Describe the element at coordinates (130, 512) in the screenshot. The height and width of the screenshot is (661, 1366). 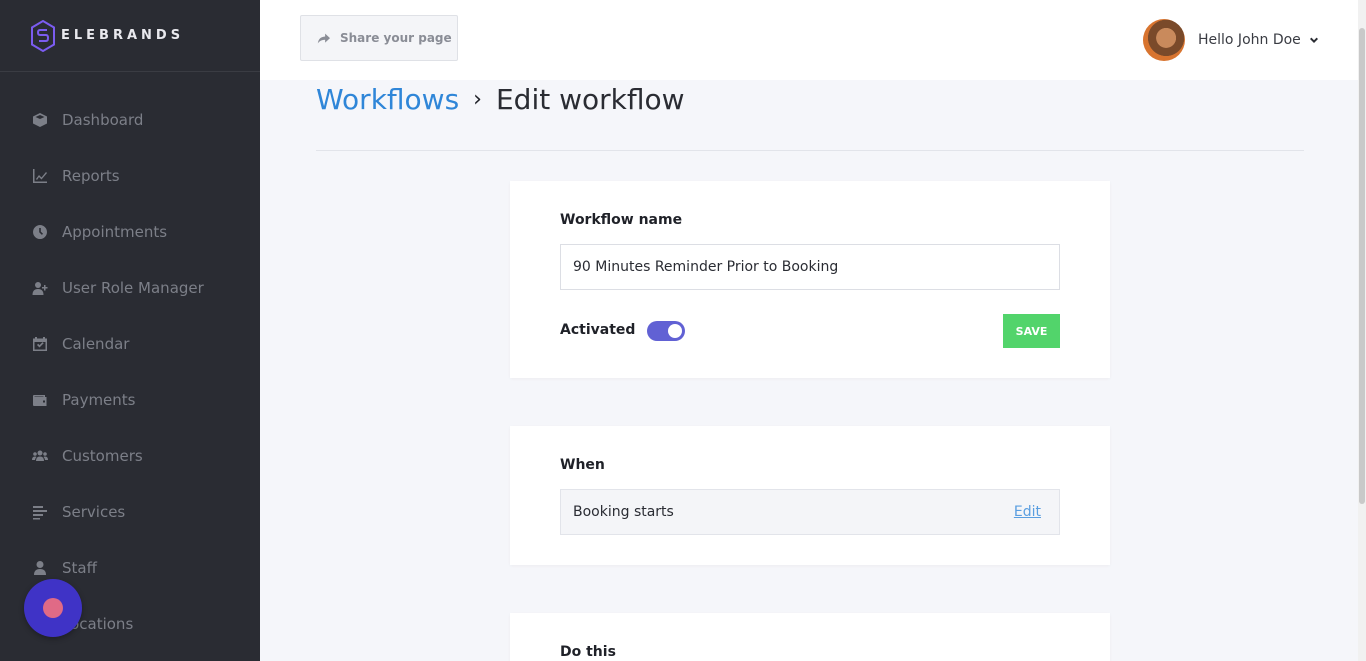
I see `sidebar-item-services: Services` at that location.